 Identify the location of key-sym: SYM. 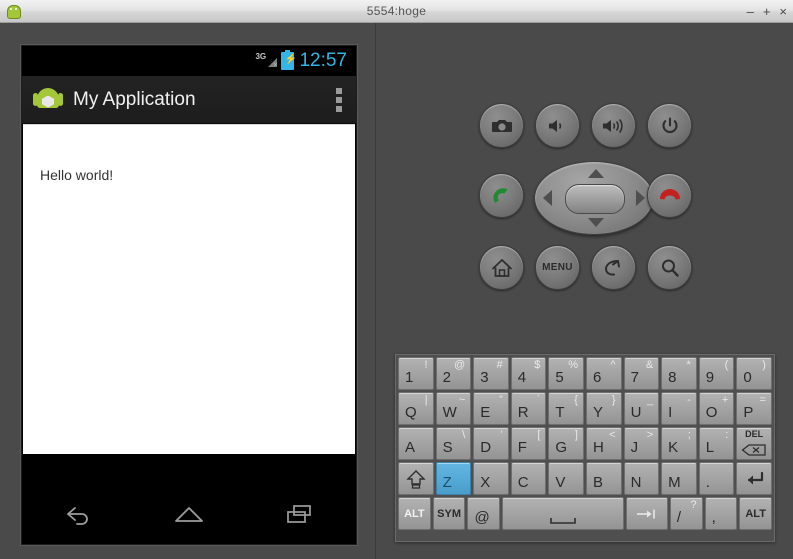
(449, 513).